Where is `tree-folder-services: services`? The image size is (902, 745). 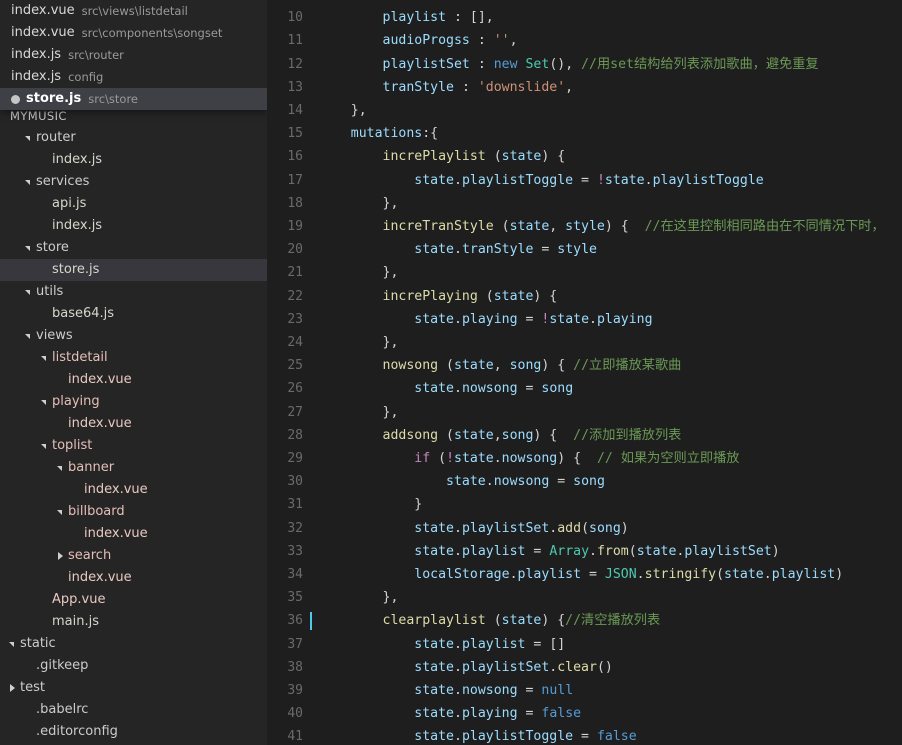
tree-folder-services: services is located at coordinates (133, 182).